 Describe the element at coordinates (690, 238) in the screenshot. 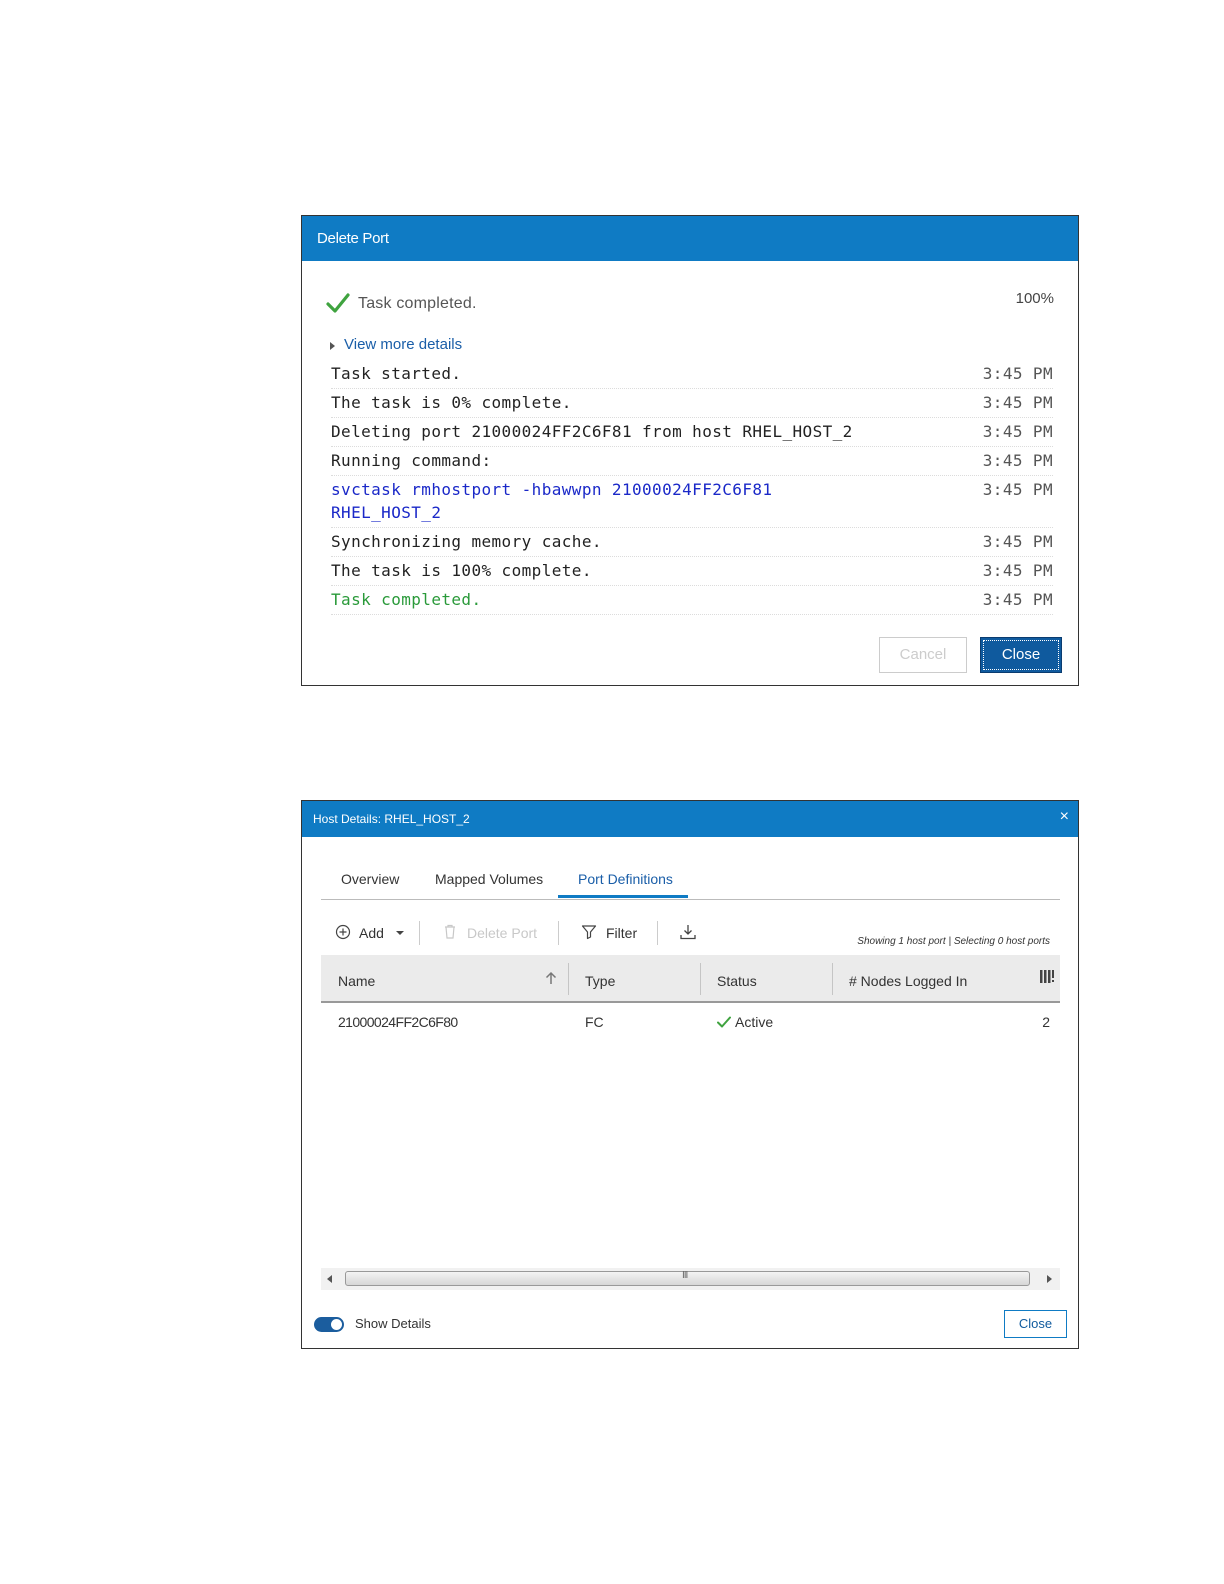

I see `dialog-title: Delete Port` at that location.